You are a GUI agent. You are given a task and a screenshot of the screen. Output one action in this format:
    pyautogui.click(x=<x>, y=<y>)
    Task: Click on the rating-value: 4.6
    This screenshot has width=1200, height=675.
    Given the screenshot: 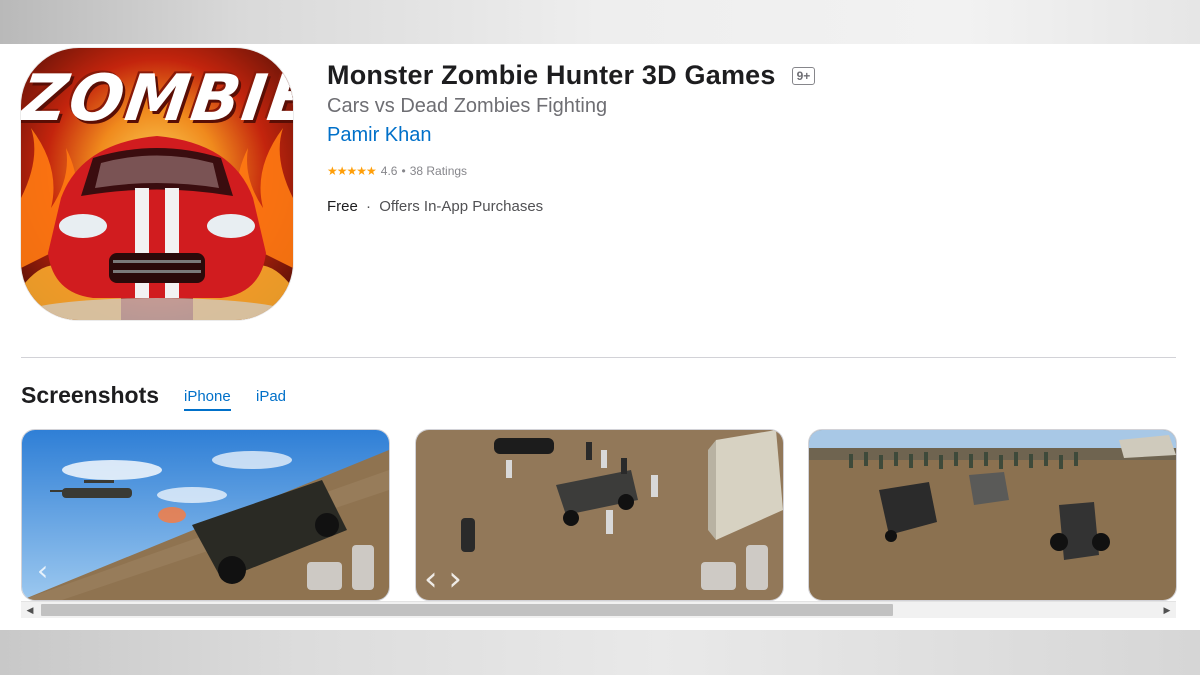 What is the action you would take?
    pyautogui.click(x=389, y=171)
    